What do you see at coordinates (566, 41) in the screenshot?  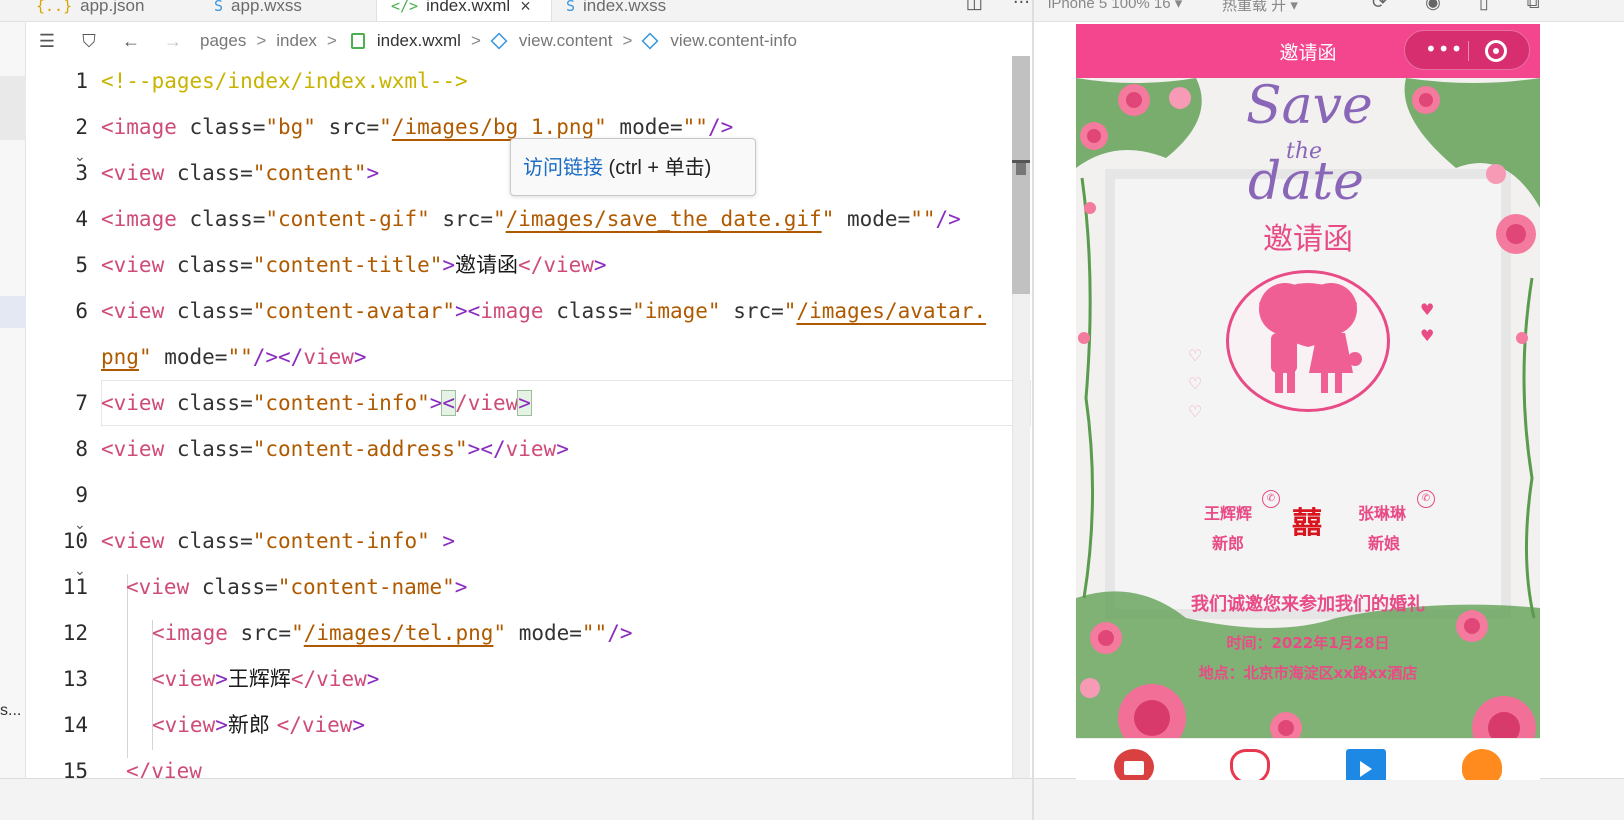 I see `breadcrumb-view-content: view.content` at bounding box center [566, 41].